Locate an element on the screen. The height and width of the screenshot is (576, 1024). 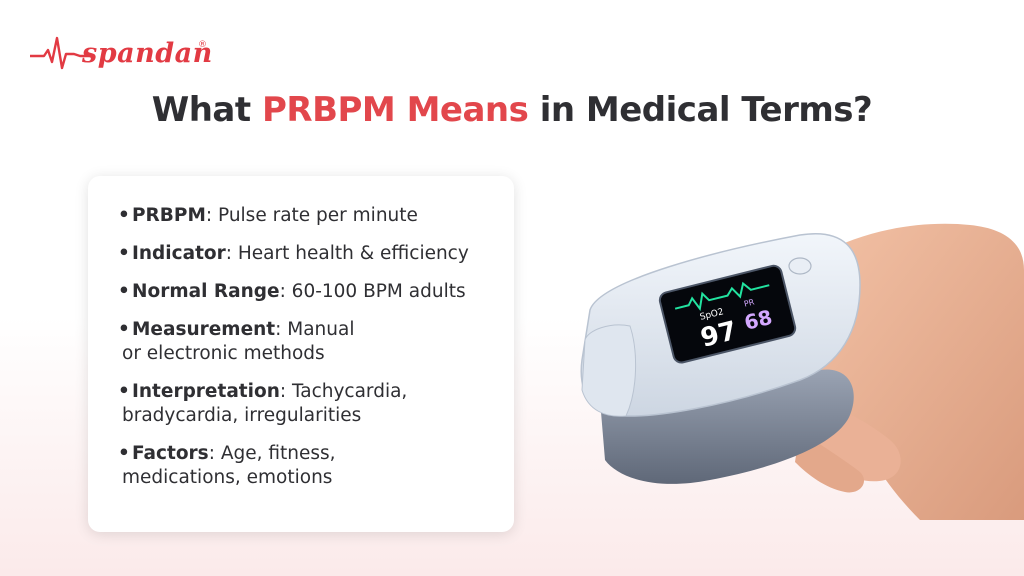
registered-mark: ® is located at coordinates (202, 45).